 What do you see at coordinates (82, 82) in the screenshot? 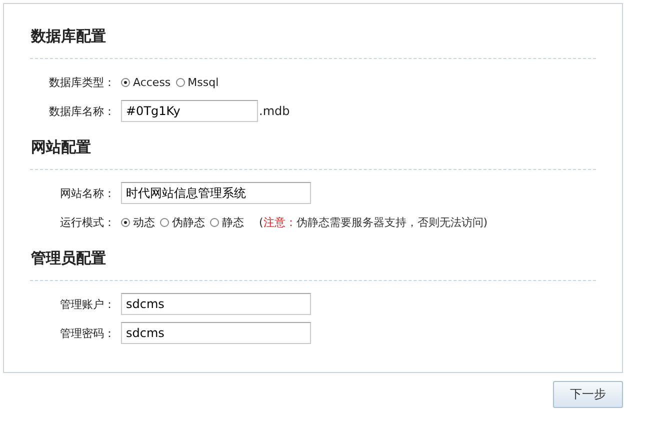
I see `field-label: 数据库类型：` at bounding box center [82, 82].